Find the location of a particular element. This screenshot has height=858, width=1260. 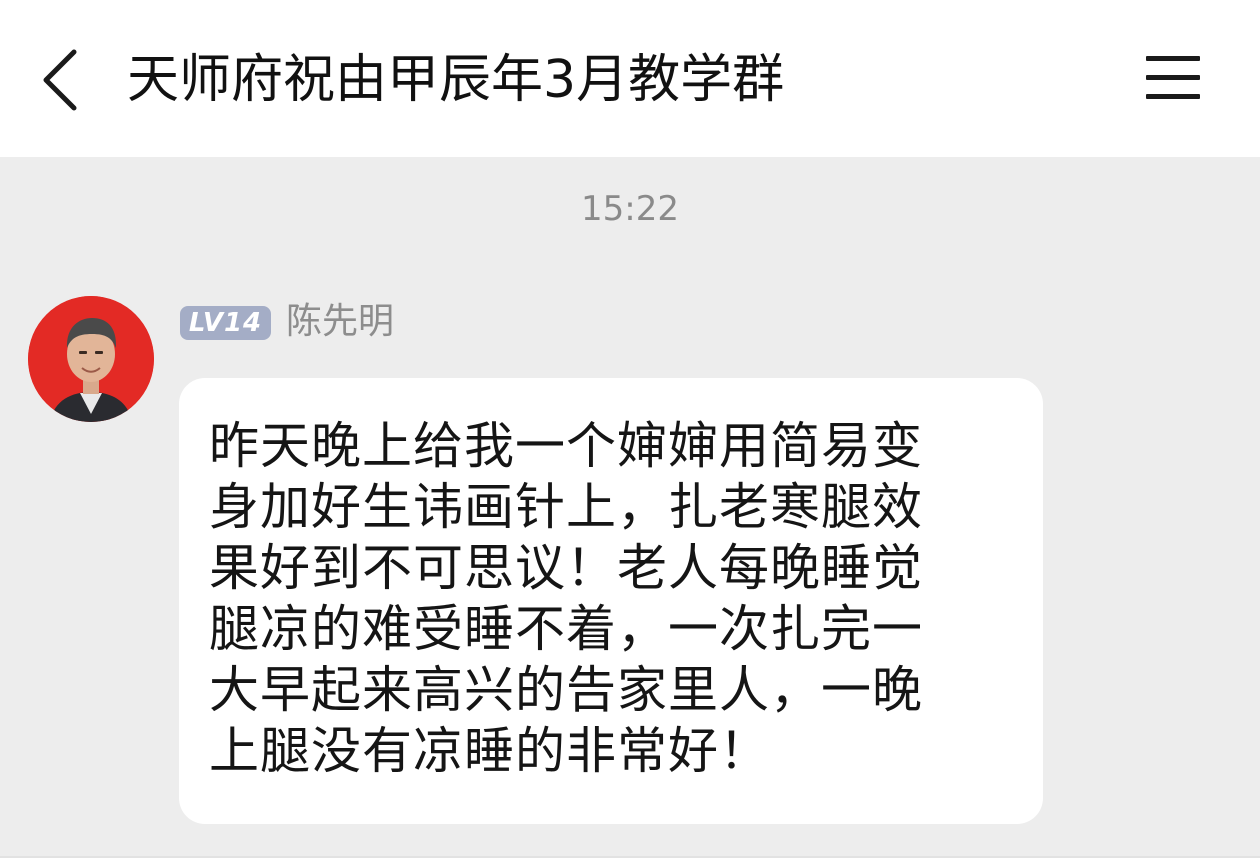

chevron-left-icon is located at coordinates (60, 80).